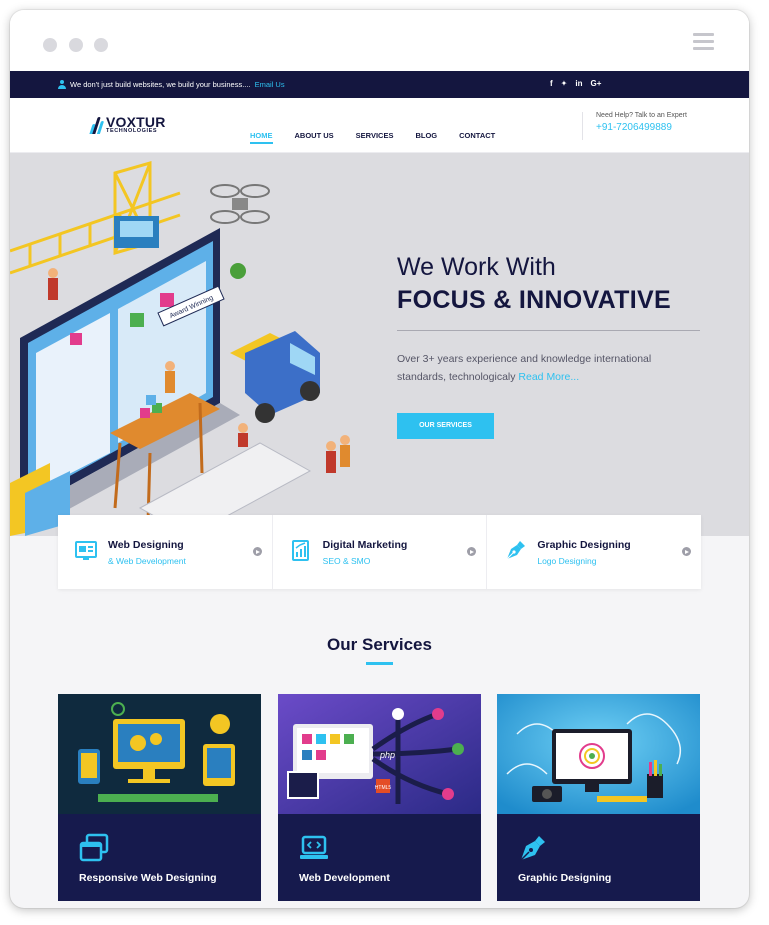  What do you see at coordinates (379, 663) in the screenshot?
I see `services-heading-underline` at bounding box center [379, 663].